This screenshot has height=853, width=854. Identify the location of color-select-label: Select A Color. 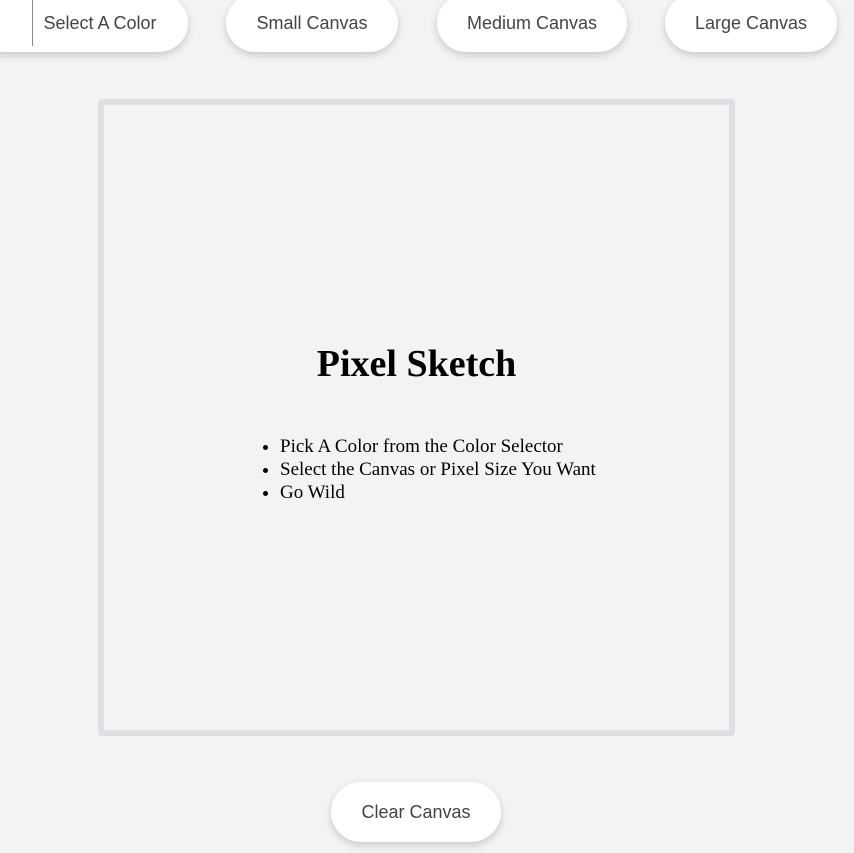
(100, 22).